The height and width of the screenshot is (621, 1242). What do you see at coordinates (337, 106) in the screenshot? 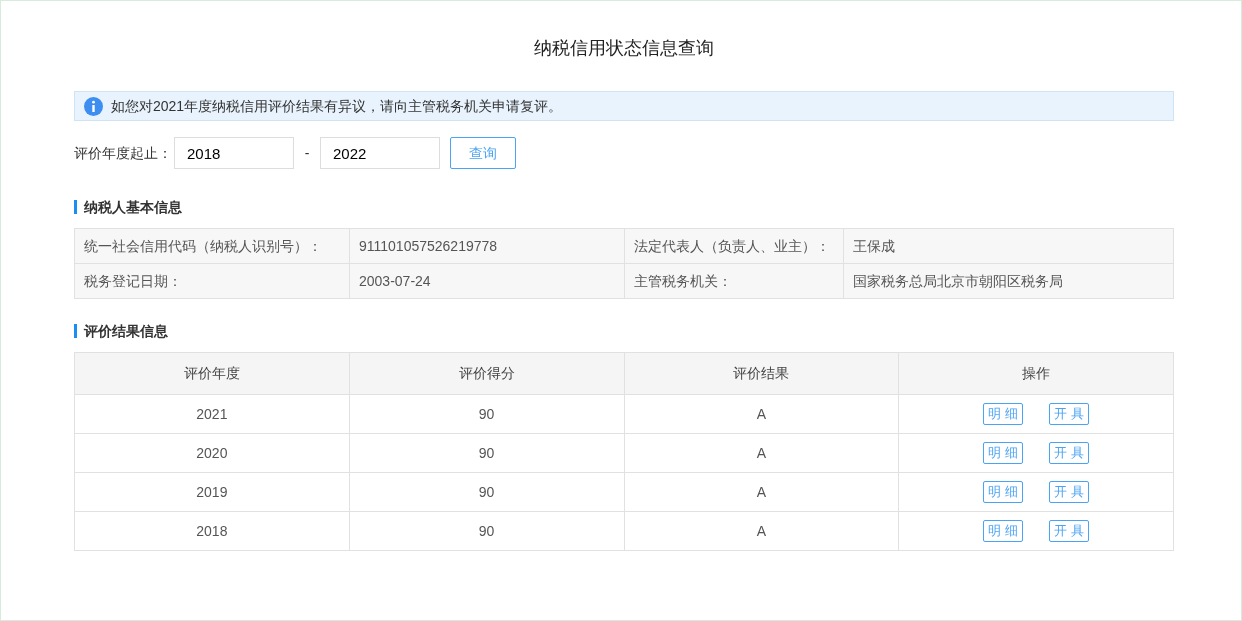
I see `notice-text: 如您对2021年度纳税信用评价结果有异议，请向主管税务机关申请复评。` at bounding box center [337, 106].